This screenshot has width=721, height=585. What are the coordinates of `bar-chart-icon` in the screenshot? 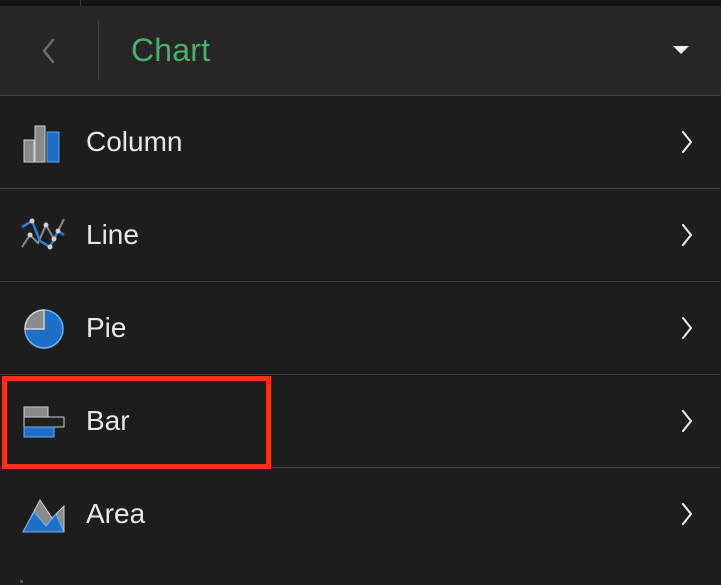 It's located at (43, 421).